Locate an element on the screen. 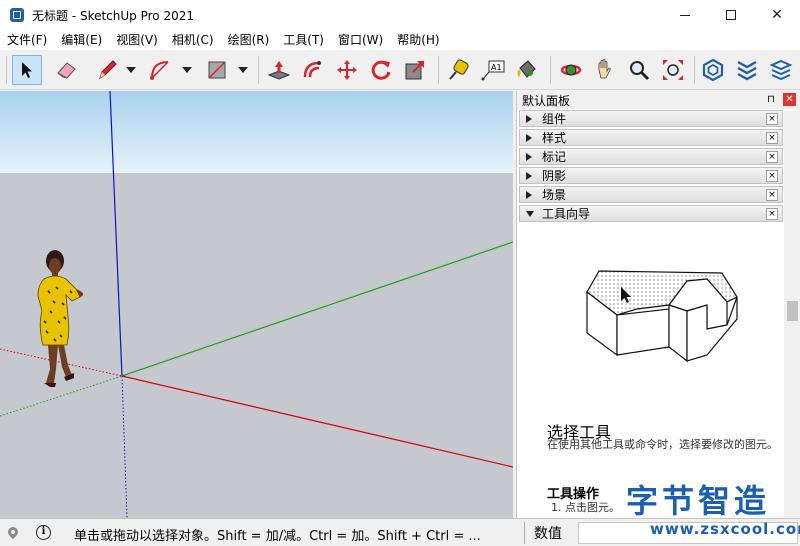 The image size is (800, 546). maximize-button is located at coordinates (731, 15).